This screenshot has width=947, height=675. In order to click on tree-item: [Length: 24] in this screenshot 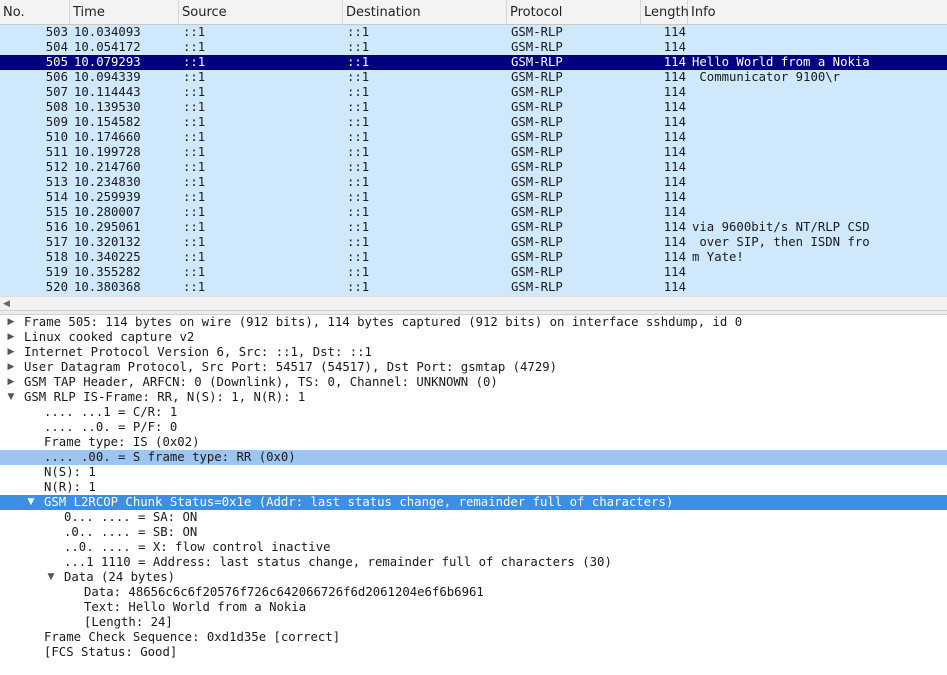, I will do `click(473, 622)`.